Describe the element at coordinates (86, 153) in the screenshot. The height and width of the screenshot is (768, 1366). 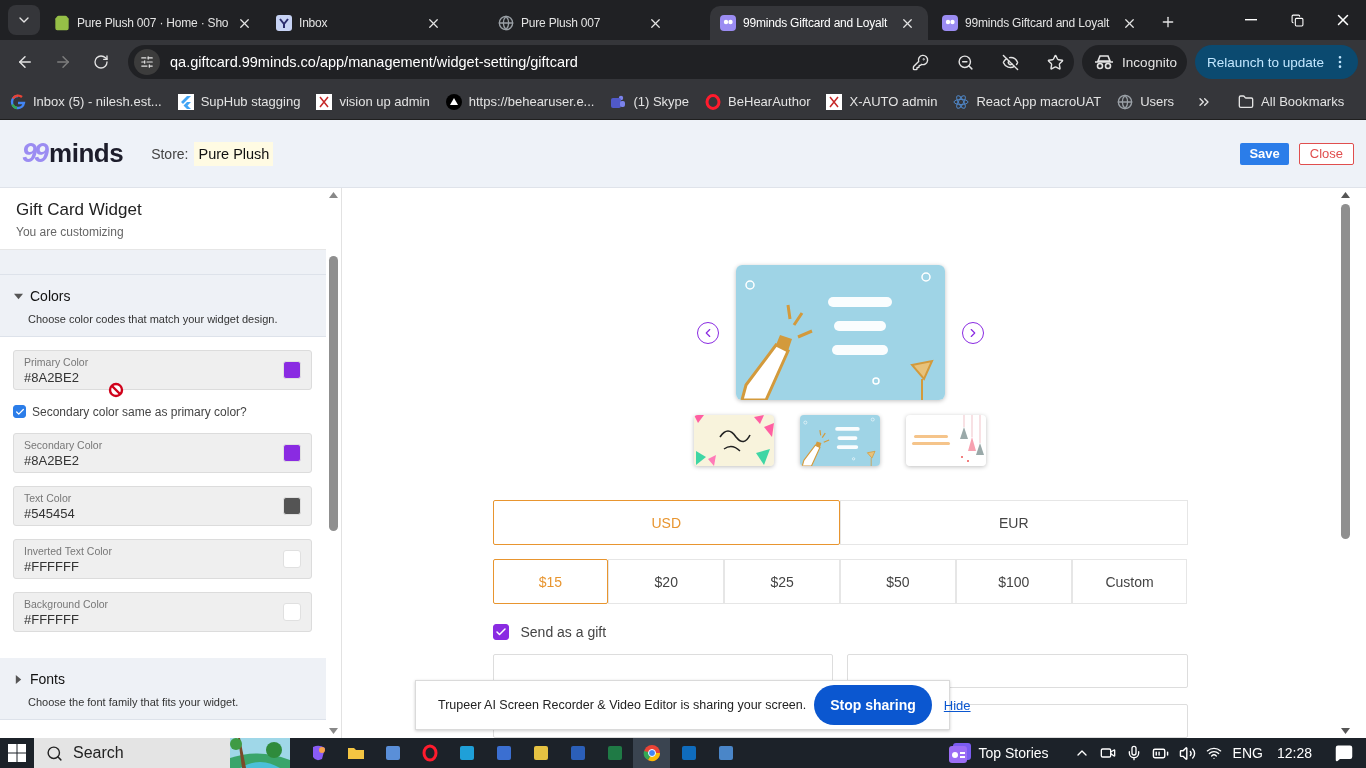
I see `logo-name: minds` at that location.